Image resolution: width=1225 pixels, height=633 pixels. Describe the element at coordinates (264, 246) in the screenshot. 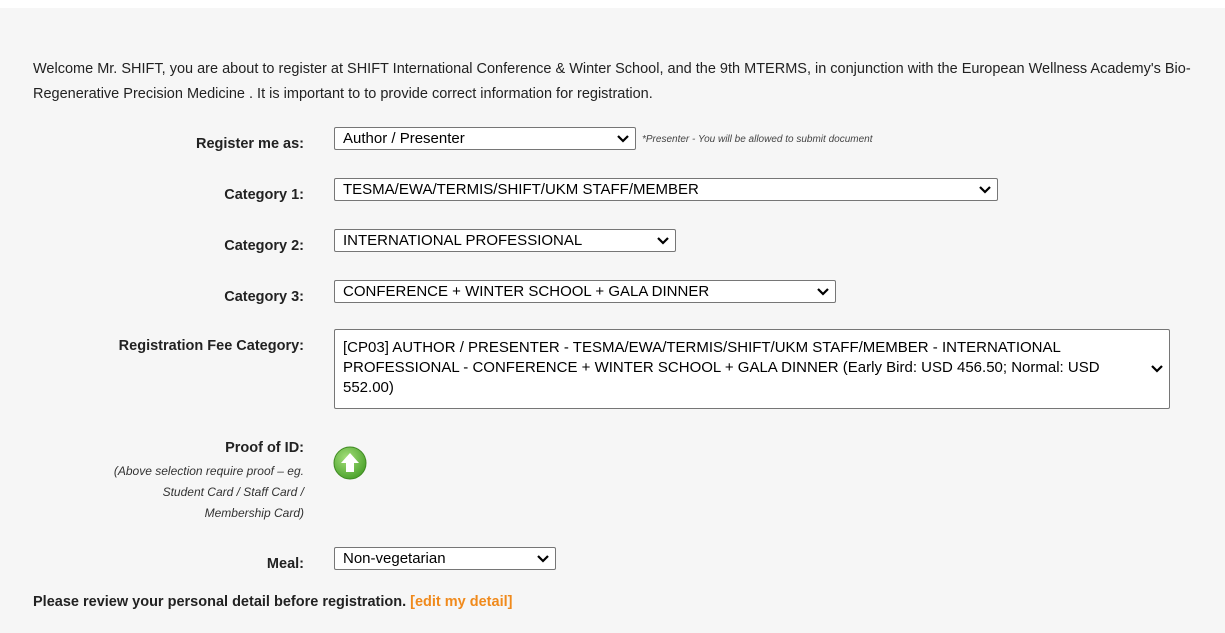

I see `category2-label: Category 2:` at that location.